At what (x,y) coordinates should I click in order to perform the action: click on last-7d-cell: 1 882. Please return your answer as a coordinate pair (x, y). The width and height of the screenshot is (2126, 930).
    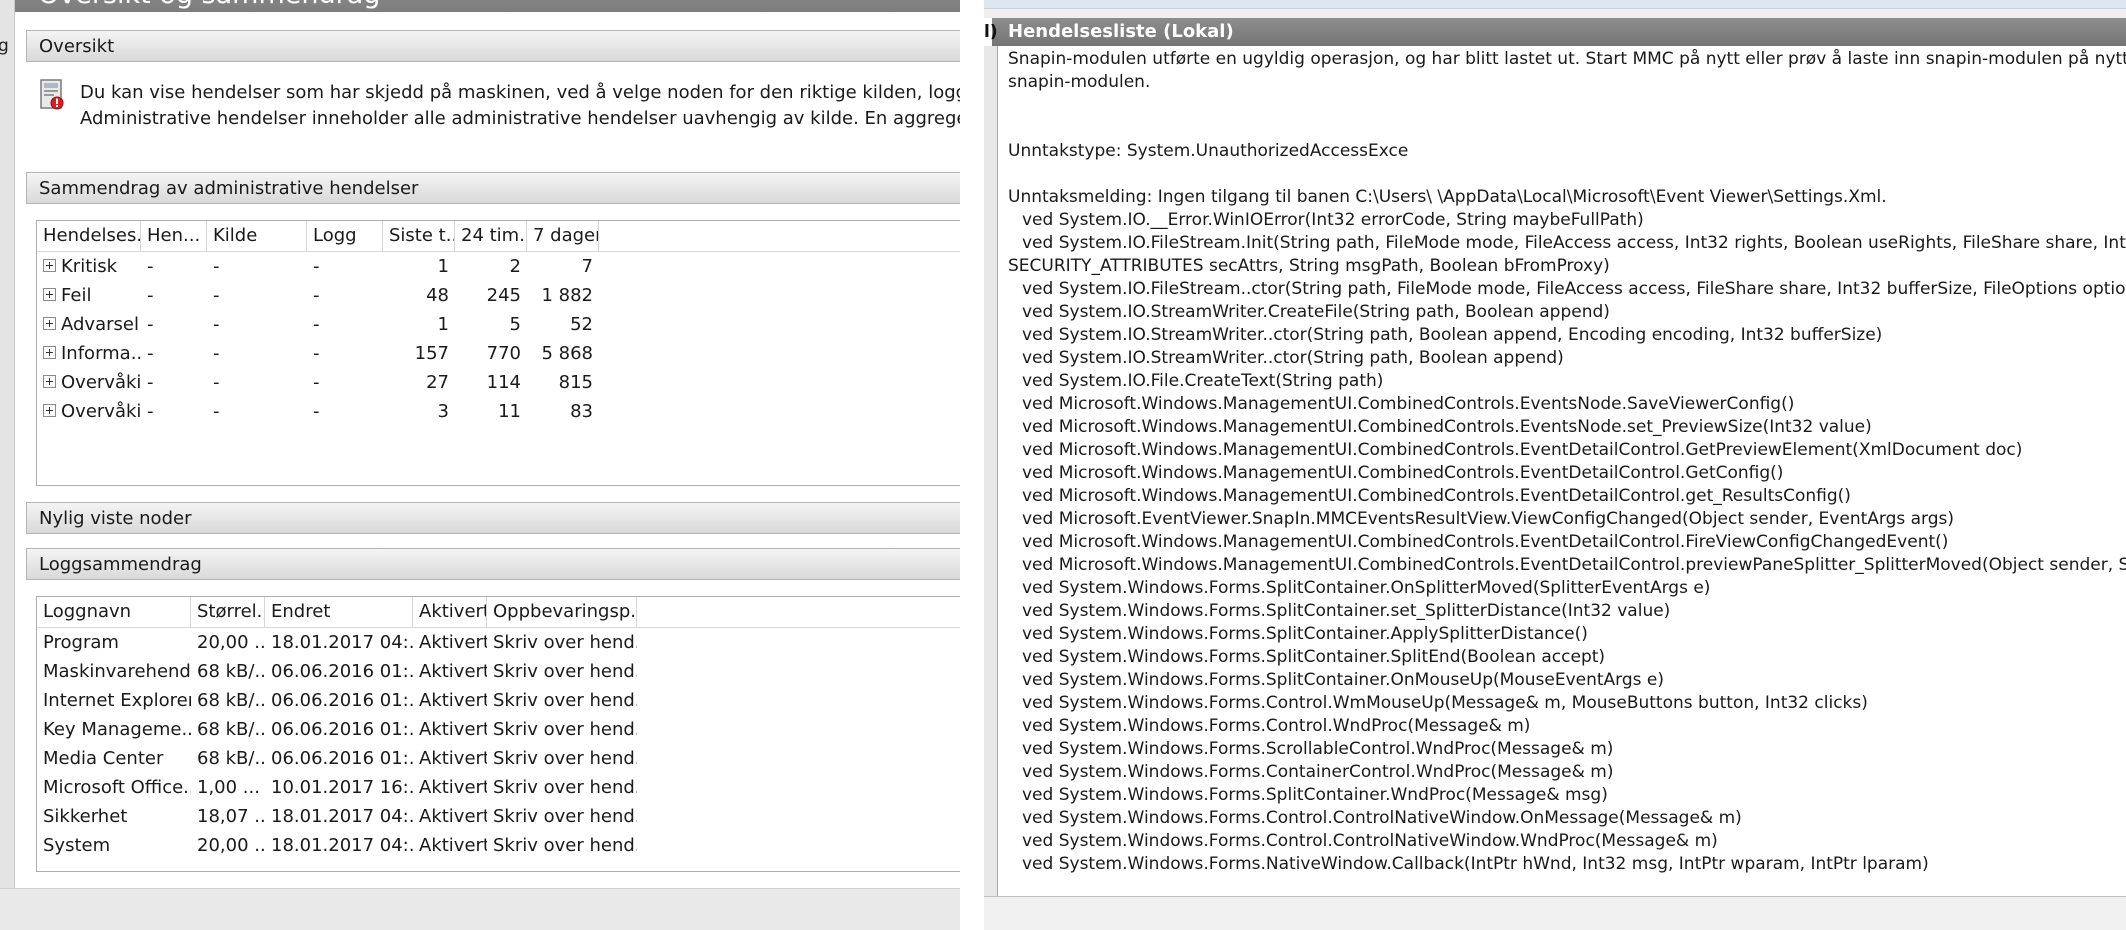
    Looking at the image, I should click on (567, 295).